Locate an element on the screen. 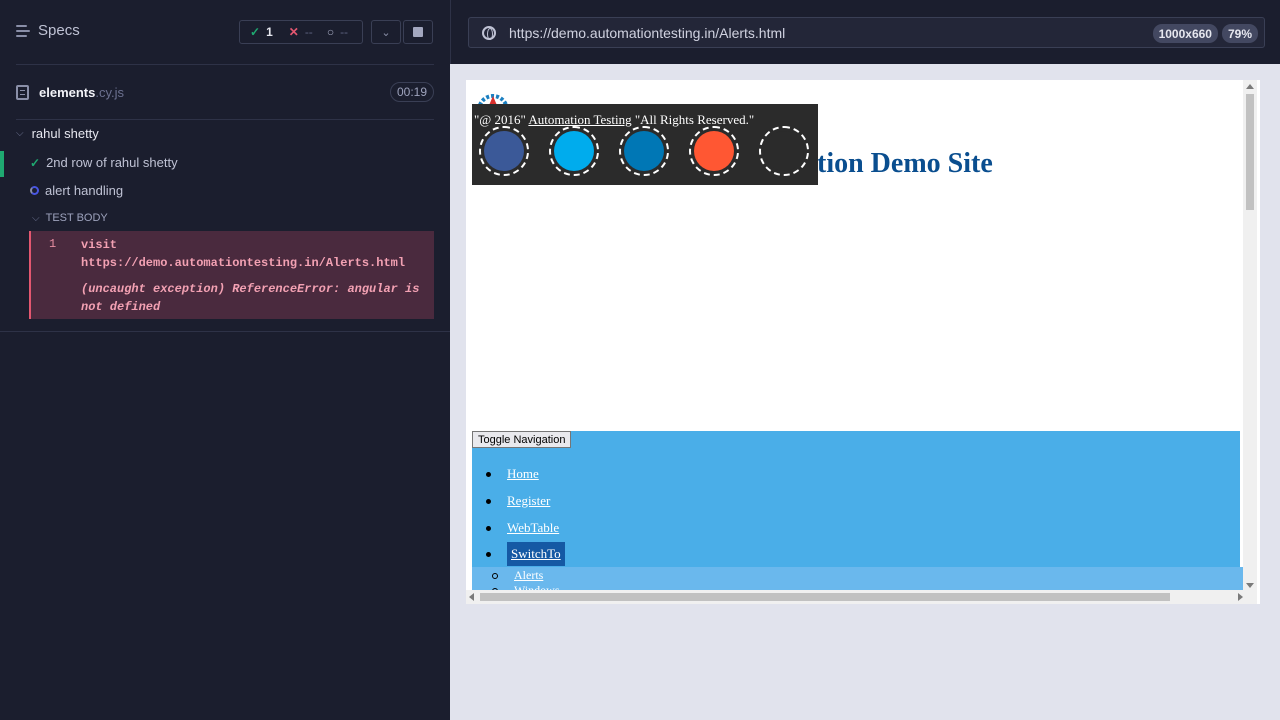  stats-summary: ✓ 1 ✕ -- ○ -- is located at coordinates (301, 32).